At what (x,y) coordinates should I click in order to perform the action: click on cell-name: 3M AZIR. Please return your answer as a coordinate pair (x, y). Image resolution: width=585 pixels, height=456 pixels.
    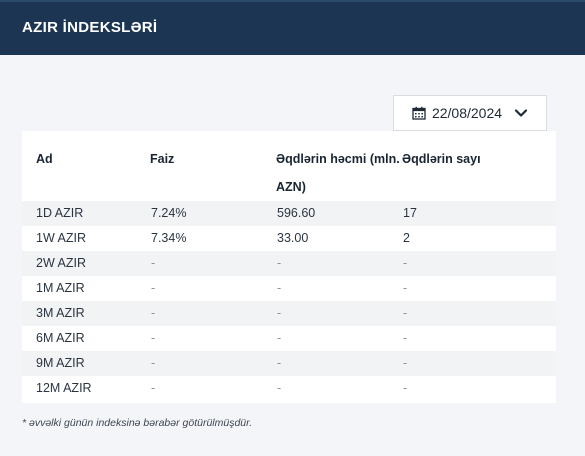
    Looking at the image, I should click on (86, 313).